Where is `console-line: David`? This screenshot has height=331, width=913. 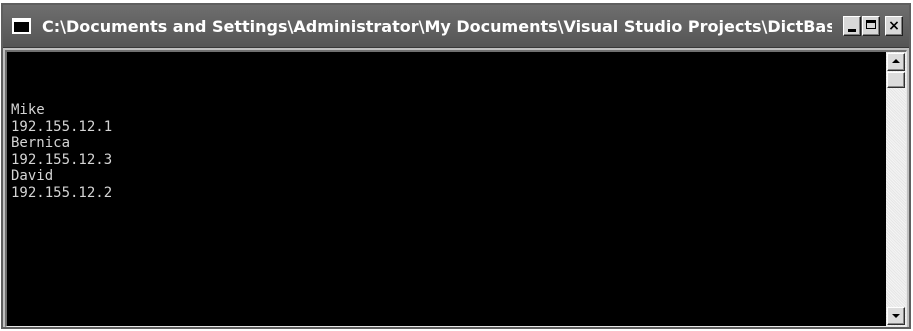 console-line: David is located at coordinates (32, 176).